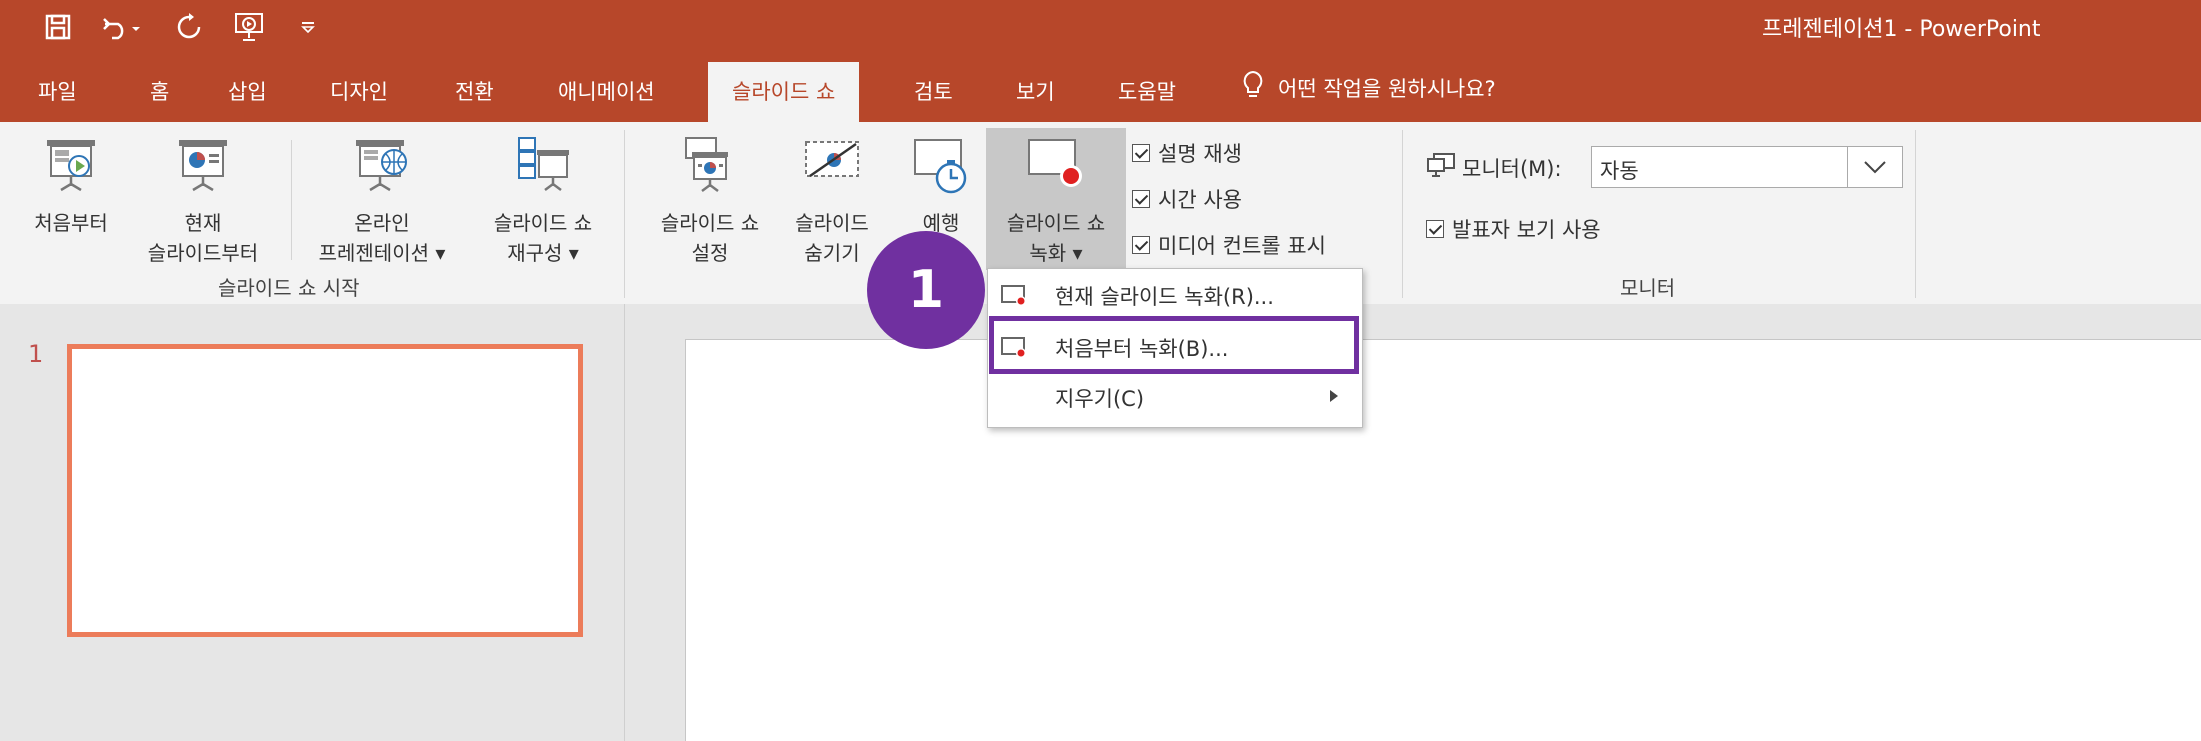 The width and height of the screenshot is (2201, 741). I want to click on show-media-controls-label: 미디어 컨트롤 표시, so click(1242, 246).